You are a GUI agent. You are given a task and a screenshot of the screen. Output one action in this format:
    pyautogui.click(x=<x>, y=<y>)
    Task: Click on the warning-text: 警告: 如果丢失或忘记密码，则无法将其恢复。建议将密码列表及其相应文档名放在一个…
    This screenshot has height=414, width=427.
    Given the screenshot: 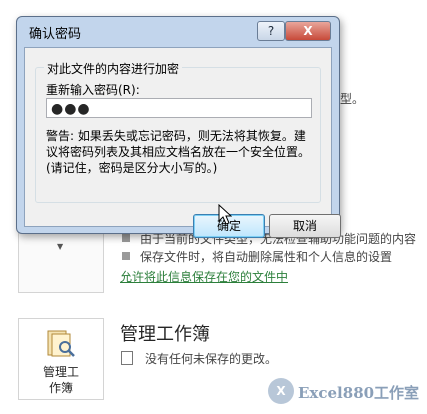 What is the action you would take?
    pyautogui.click(x=178, y=152)
    